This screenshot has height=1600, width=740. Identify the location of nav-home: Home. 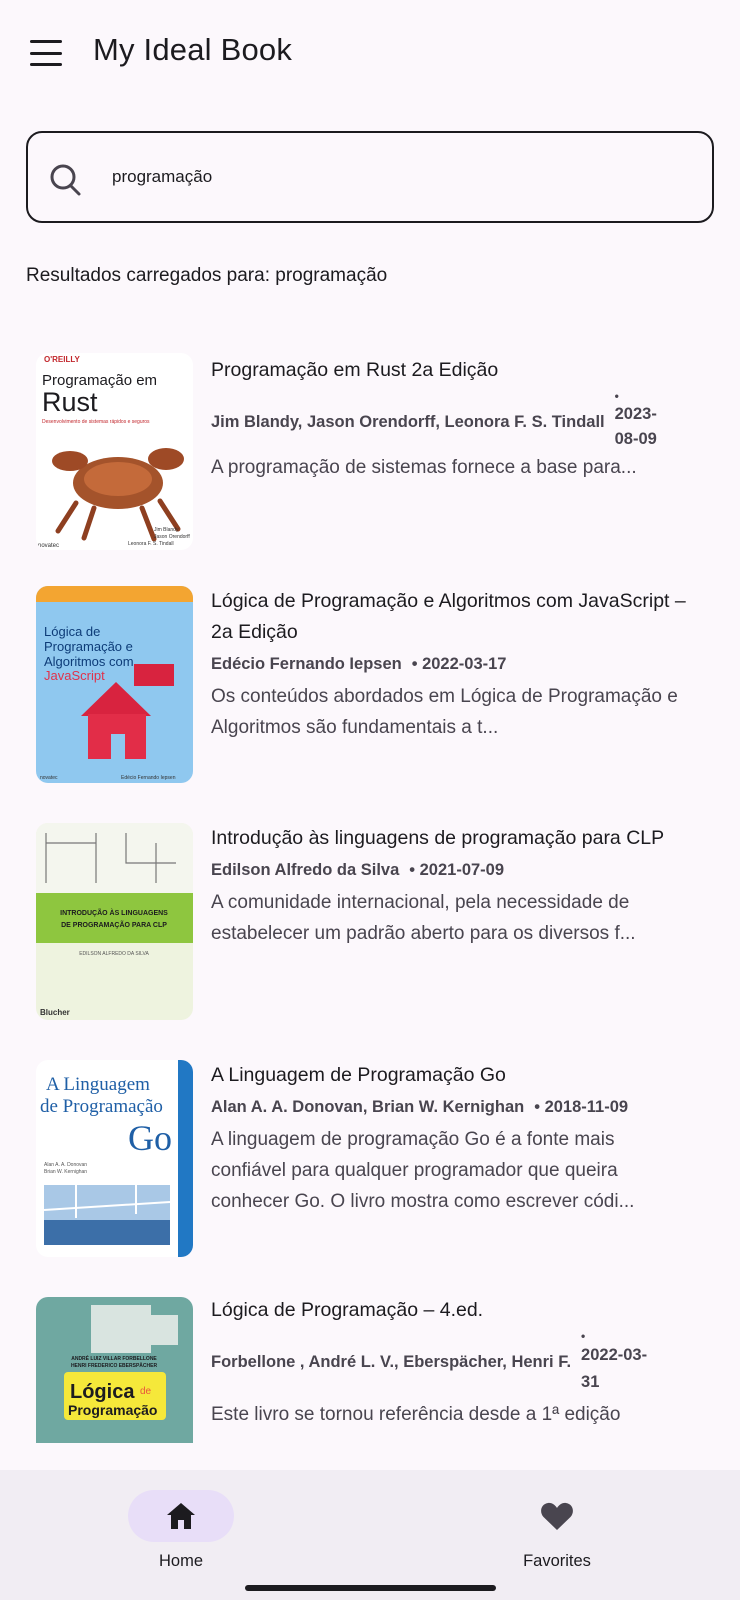
(181, 1530).